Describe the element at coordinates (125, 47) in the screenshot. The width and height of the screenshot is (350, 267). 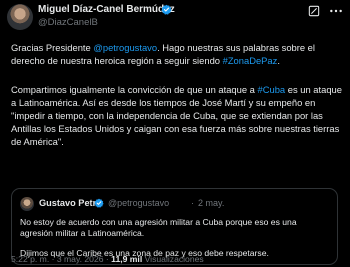
I see `mention-link: @petrogustavo` at that location.